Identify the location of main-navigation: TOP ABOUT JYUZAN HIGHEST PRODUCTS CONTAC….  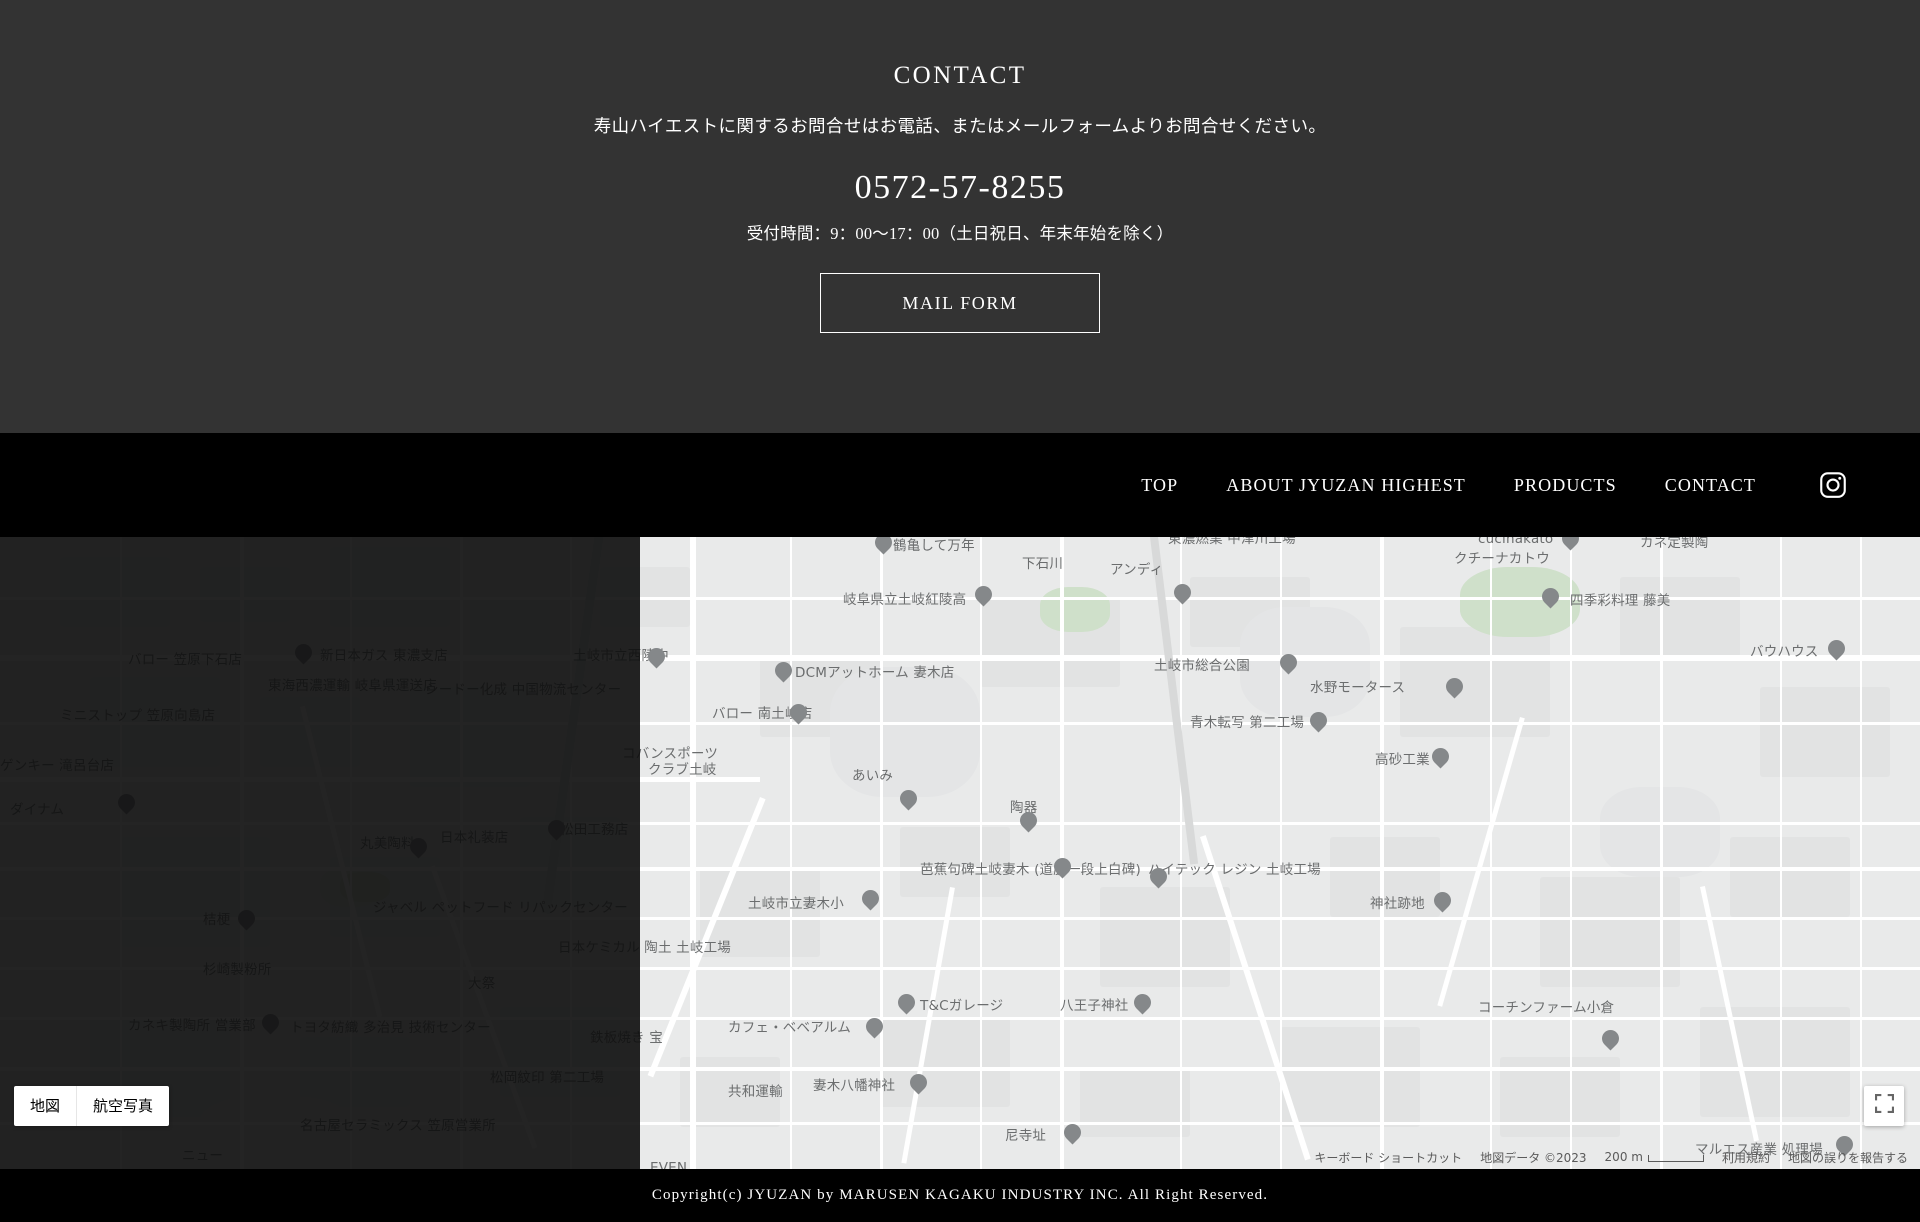
(960, 485).